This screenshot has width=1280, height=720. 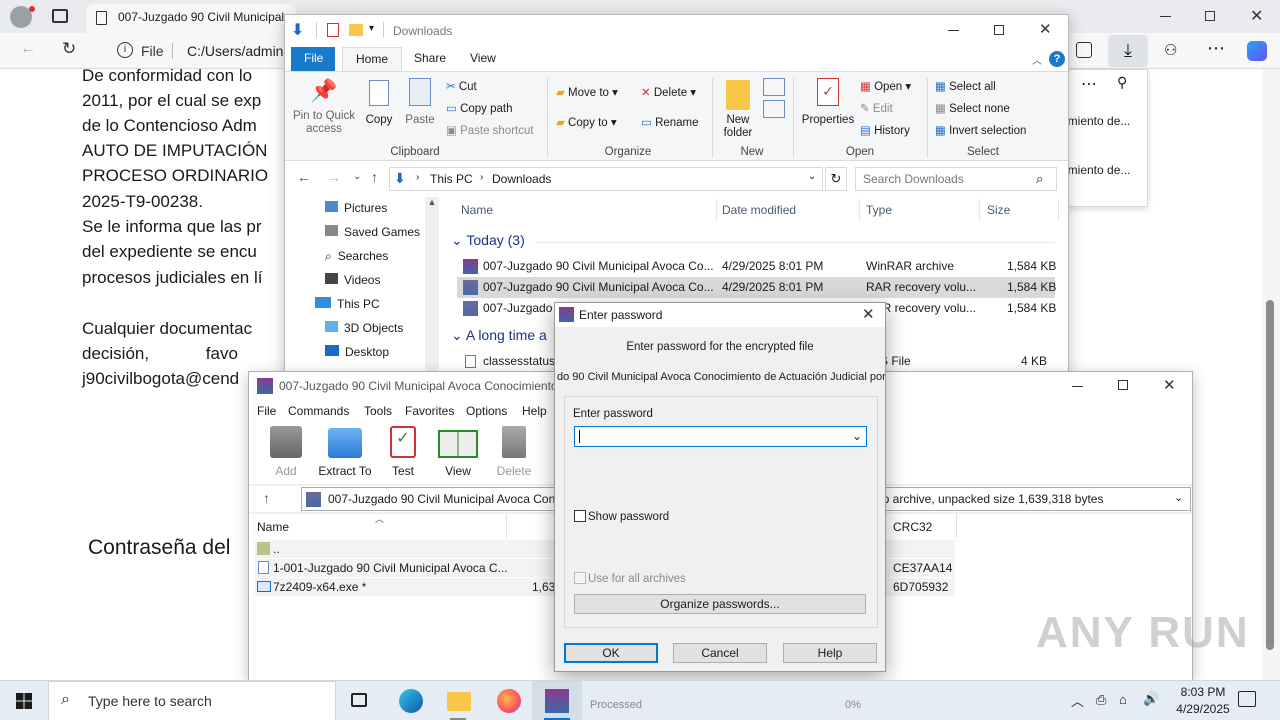 I want to click on nav-forward-icon: →, so click(x=334, y=177).